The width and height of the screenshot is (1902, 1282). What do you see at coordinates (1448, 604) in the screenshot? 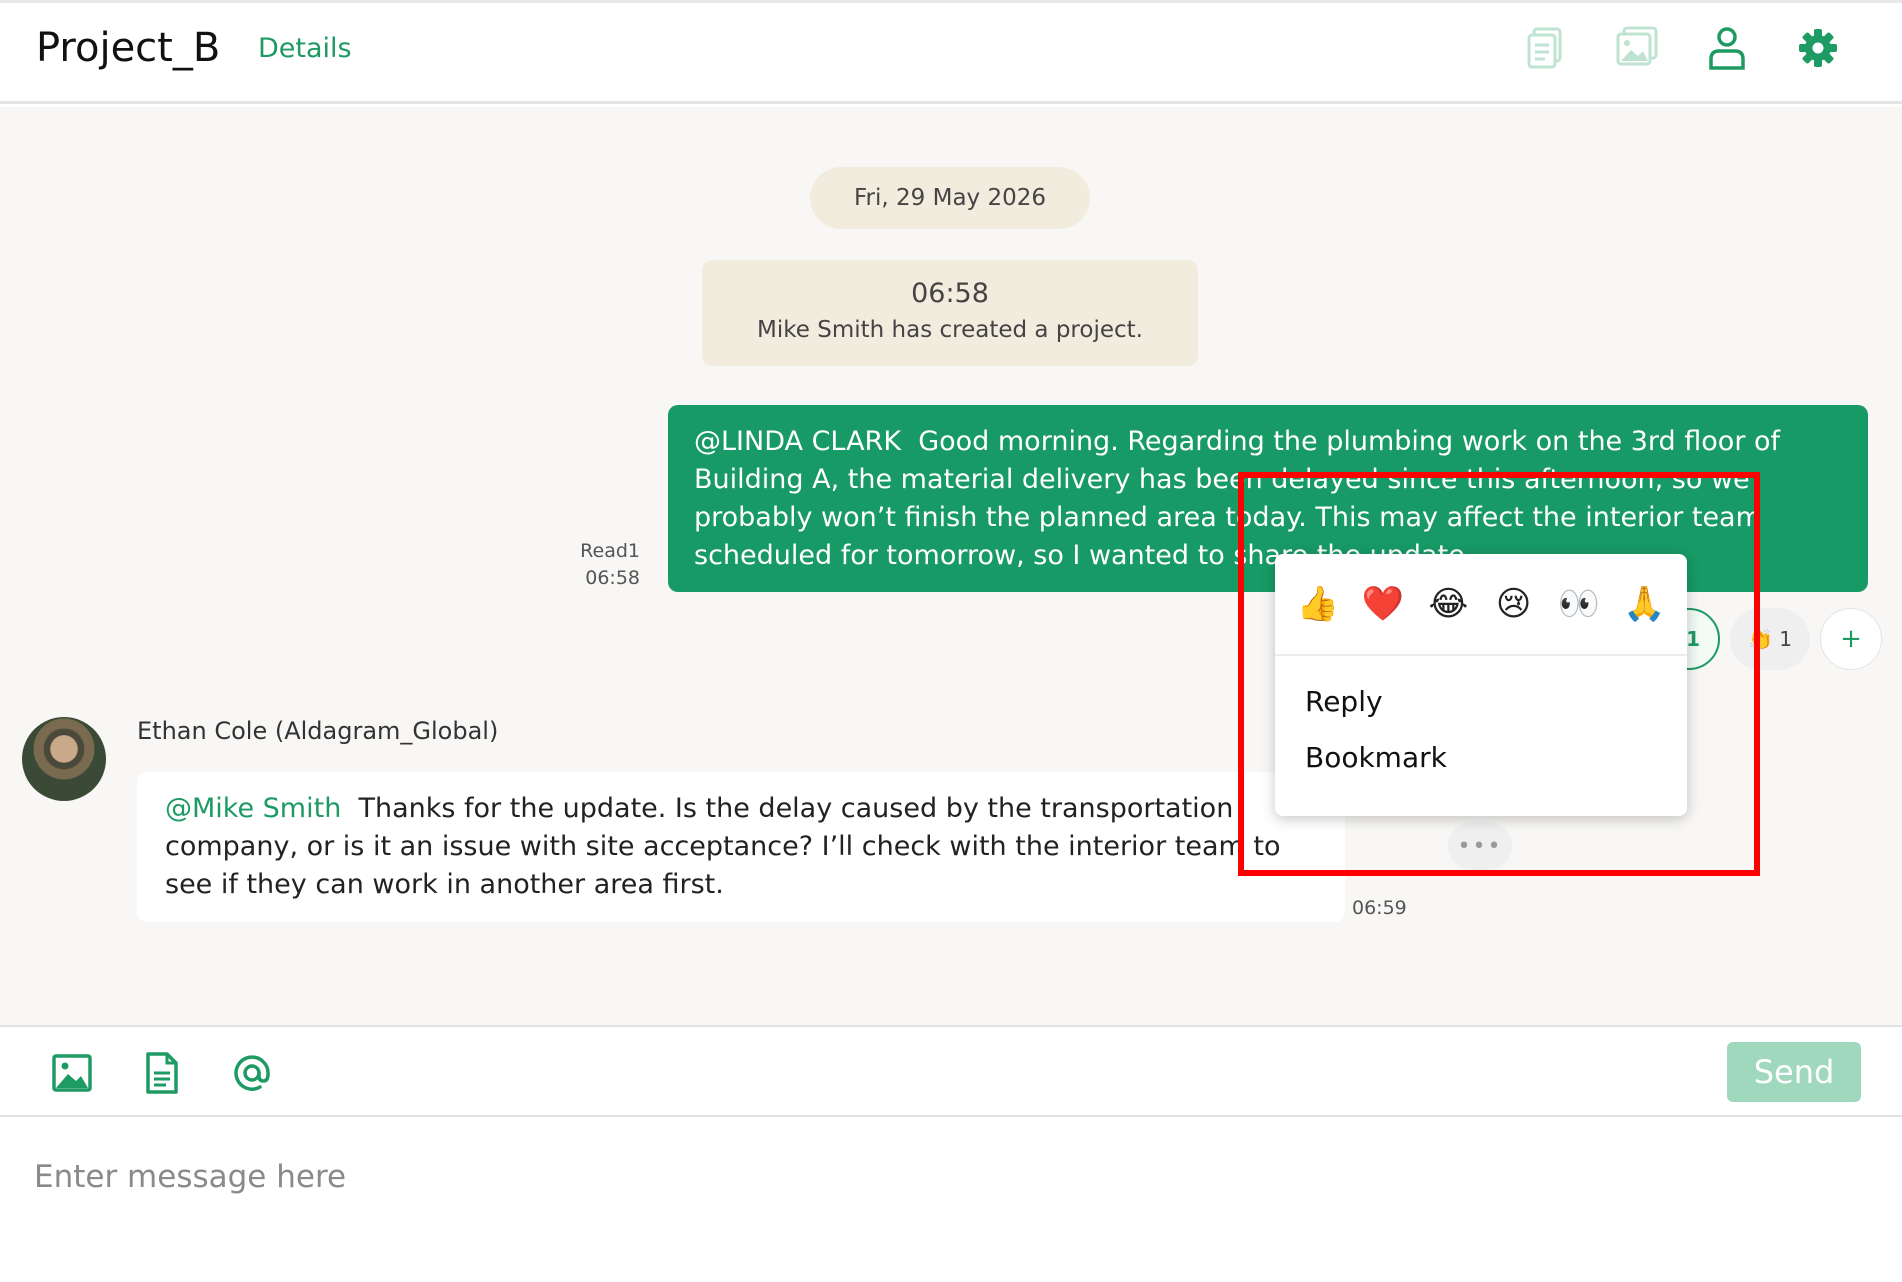
I see `laughing-emoji: 😂` at bounding box center [1448, 604].